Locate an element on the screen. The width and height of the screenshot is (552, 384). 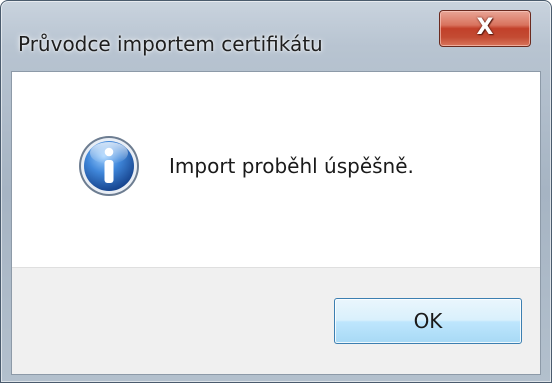
message-text: Import proběhl úspěšně. is located at coordinates (291, 166).